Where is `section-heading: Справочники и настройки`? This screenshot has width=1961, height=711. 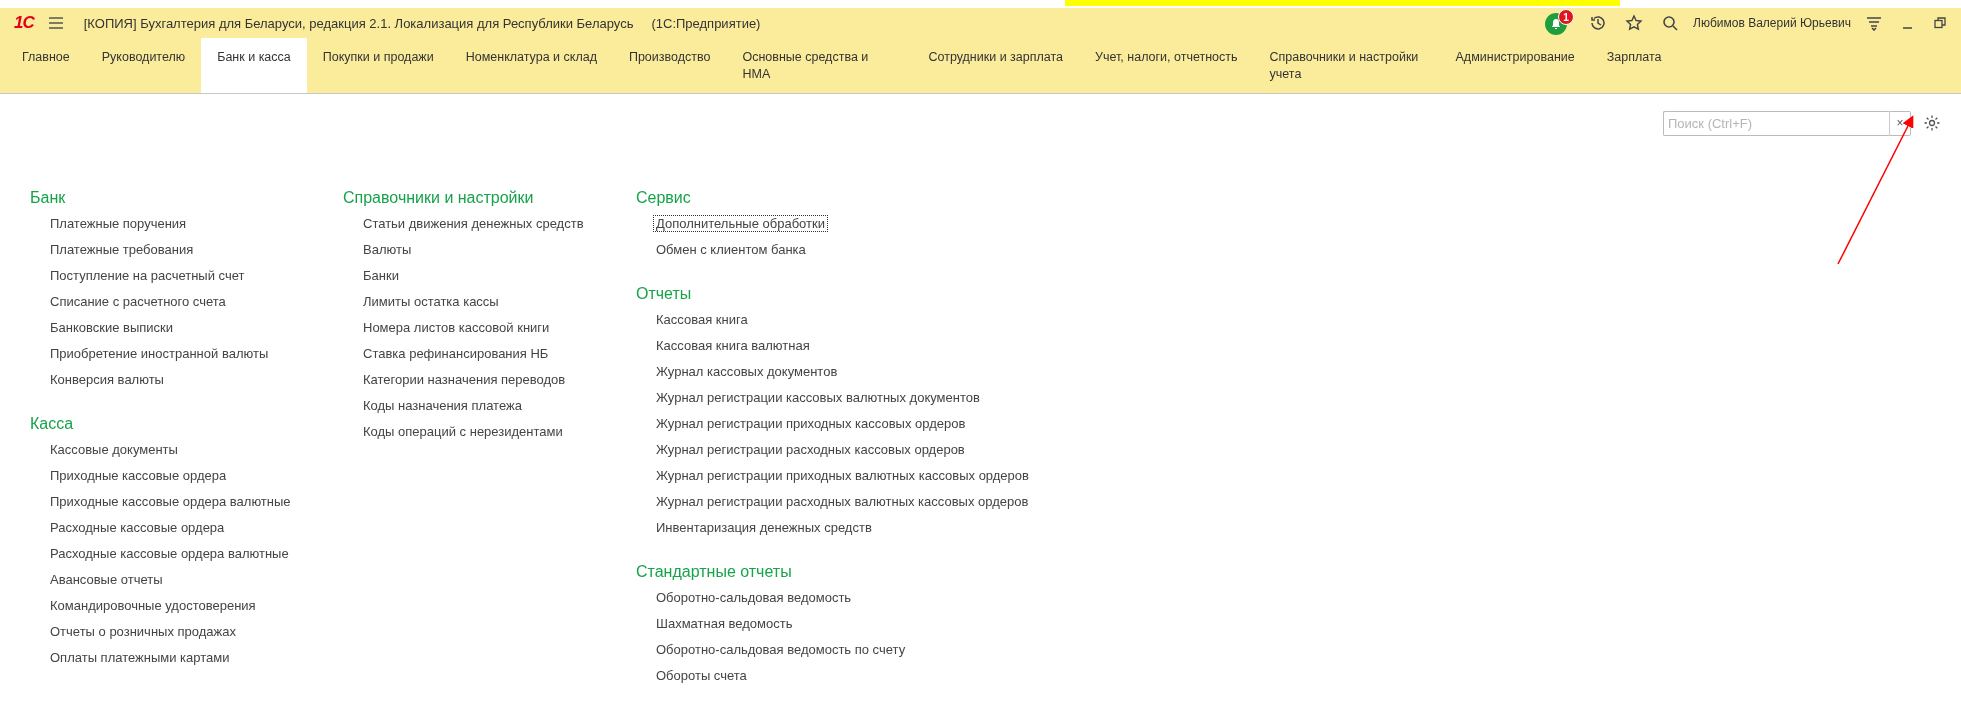
section-heading: Справочники и настройки is located at coordinates (438, 198).